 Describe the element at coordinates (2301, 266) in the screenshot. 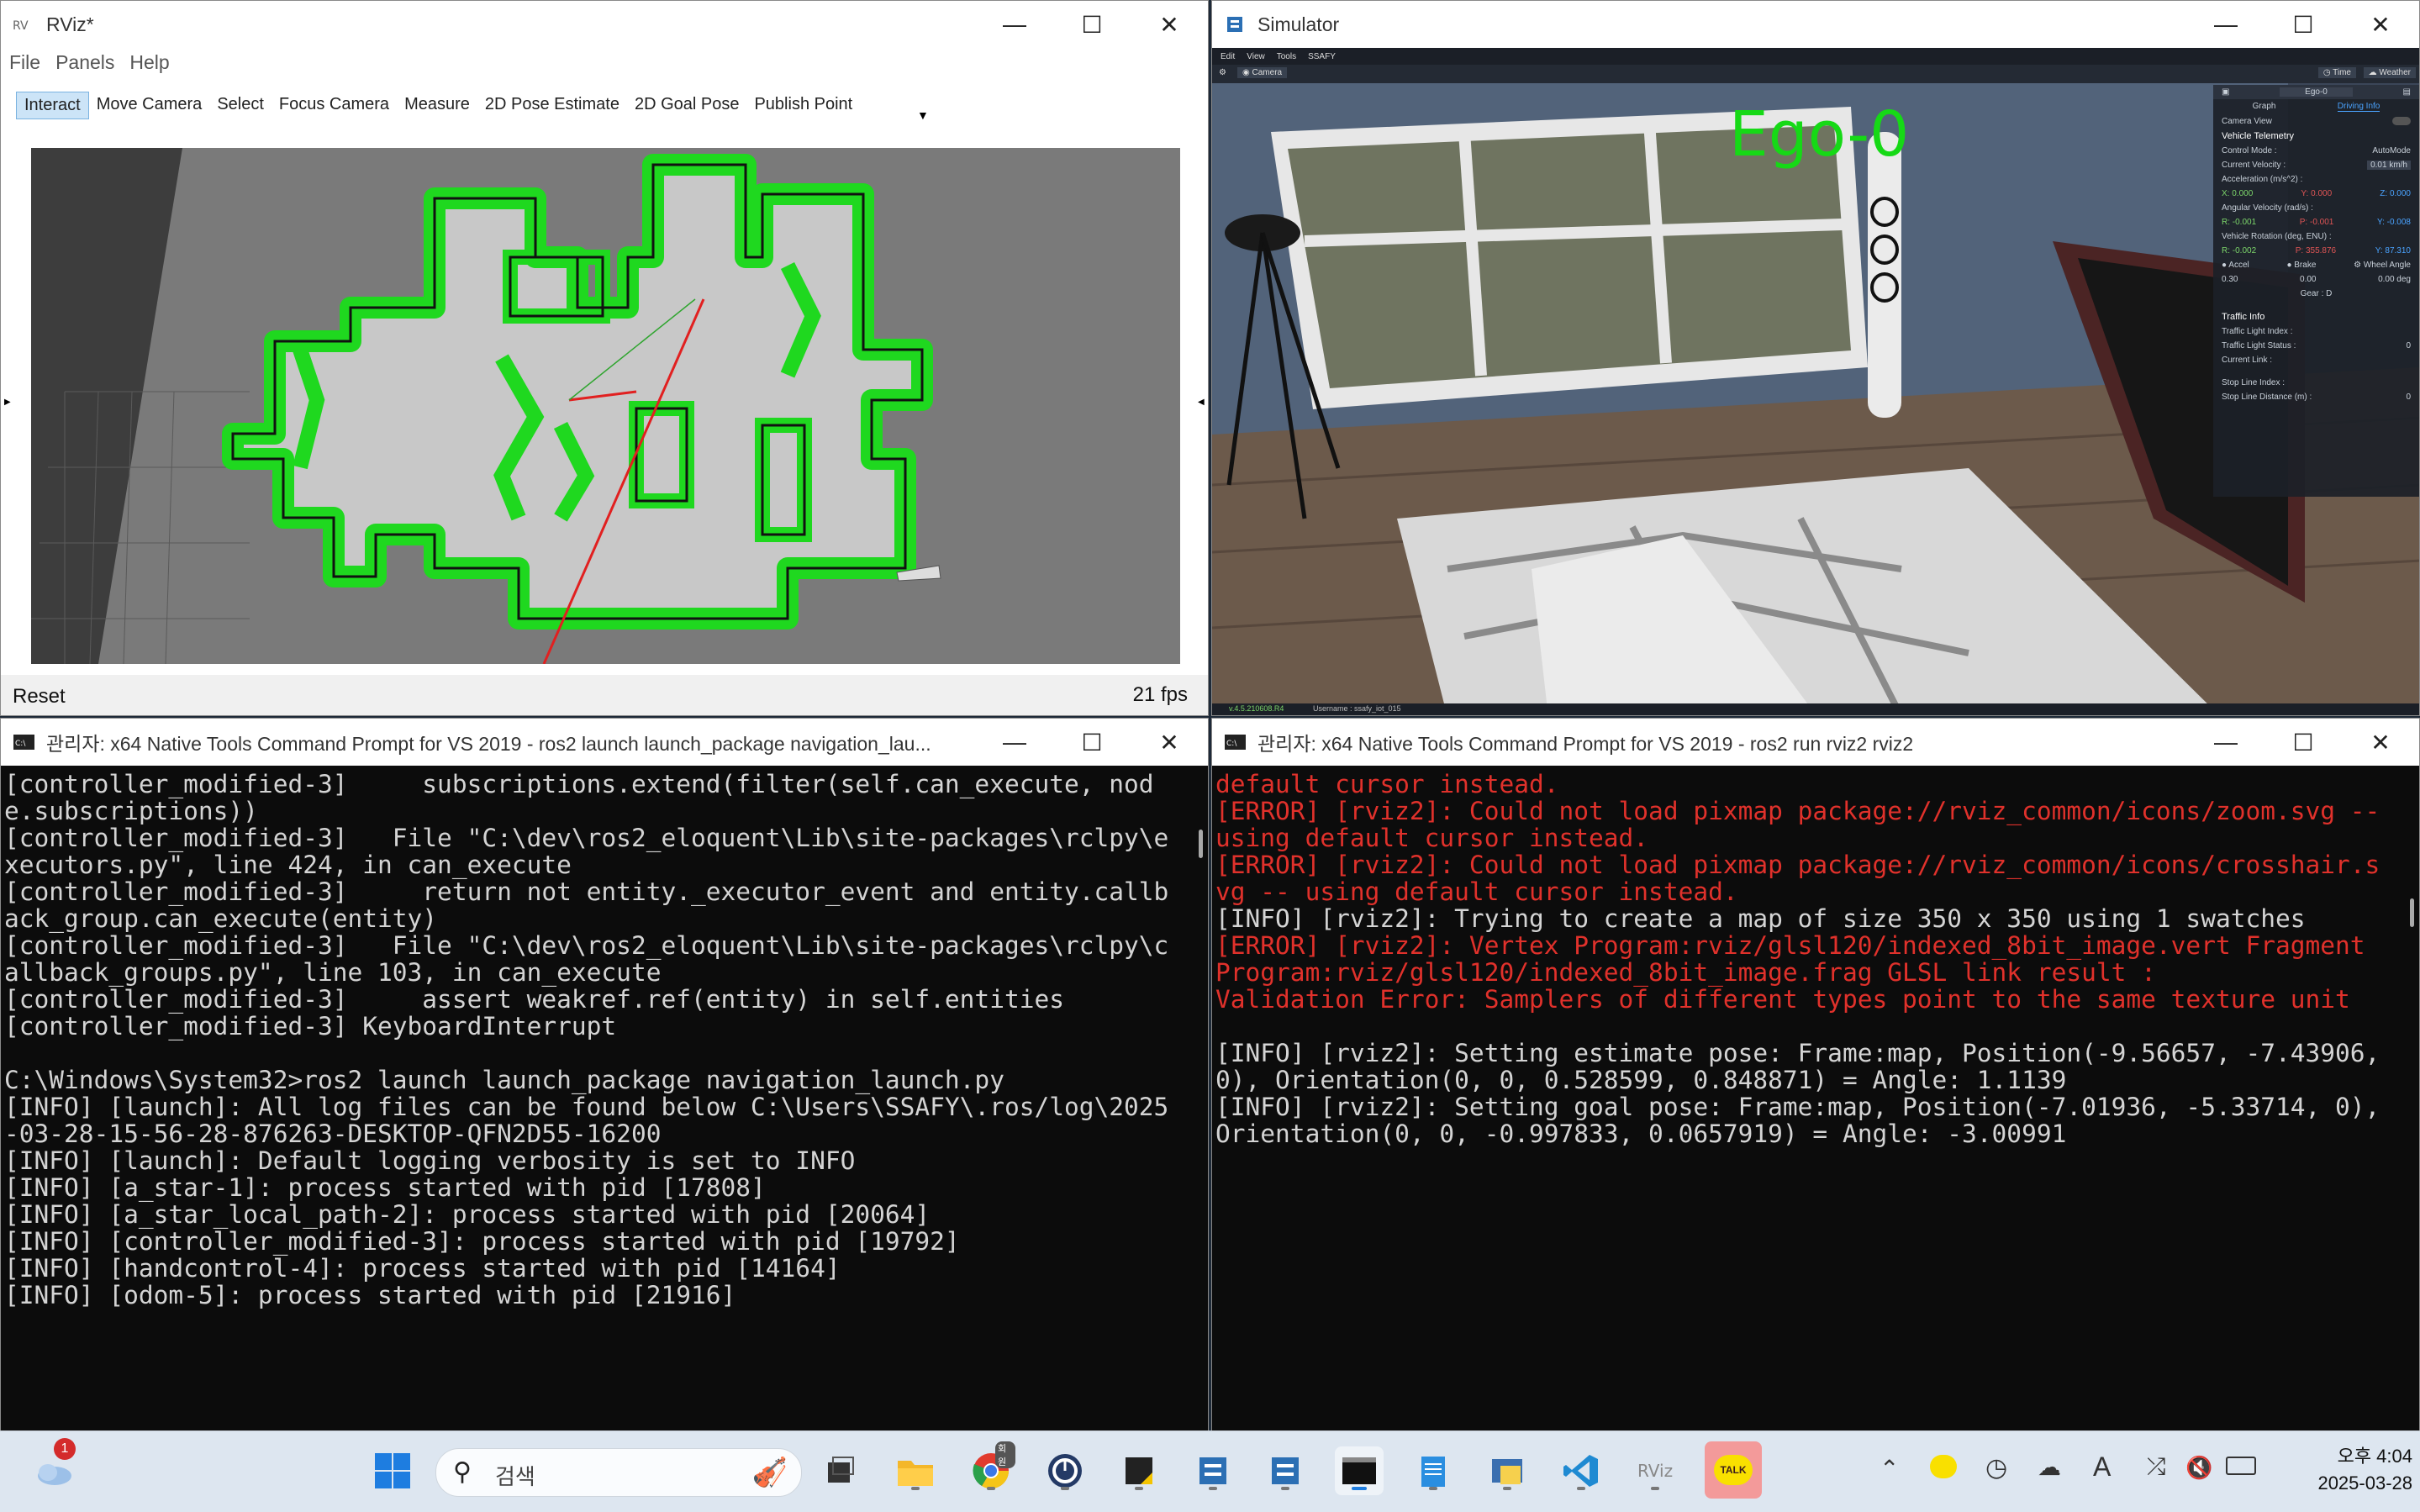

I see `brake-indicator: ● Brake` at that location.